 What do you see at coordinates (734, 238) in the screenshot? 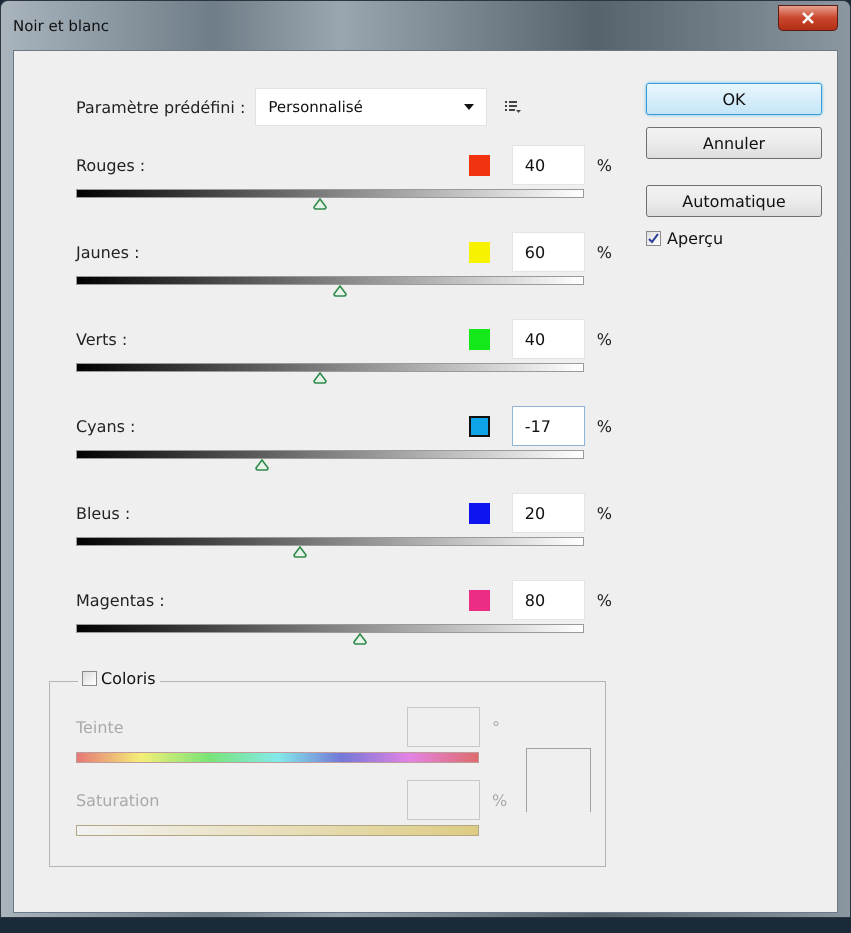
I see `preview-checkbox: Aperçu` at bounding box center [734, 238].